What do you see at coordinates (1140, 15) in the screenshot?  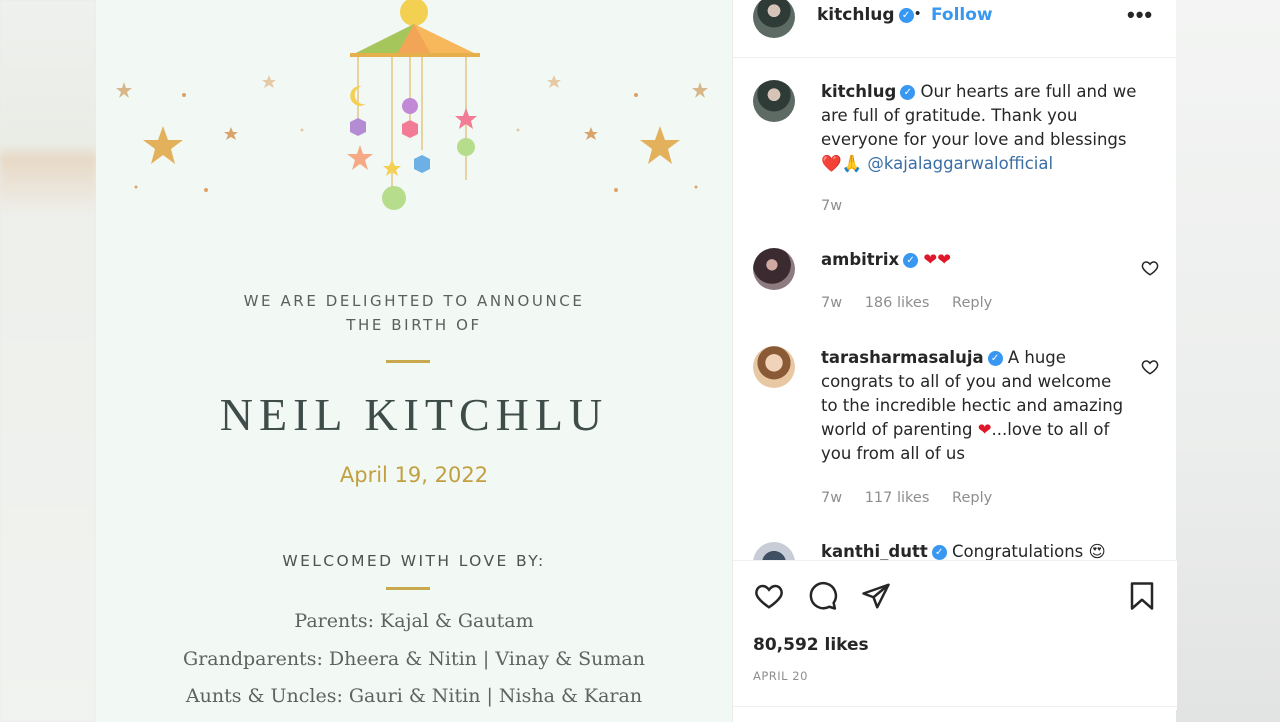 I see `more-options-icon: •••` at bounding box center [1140, 15].